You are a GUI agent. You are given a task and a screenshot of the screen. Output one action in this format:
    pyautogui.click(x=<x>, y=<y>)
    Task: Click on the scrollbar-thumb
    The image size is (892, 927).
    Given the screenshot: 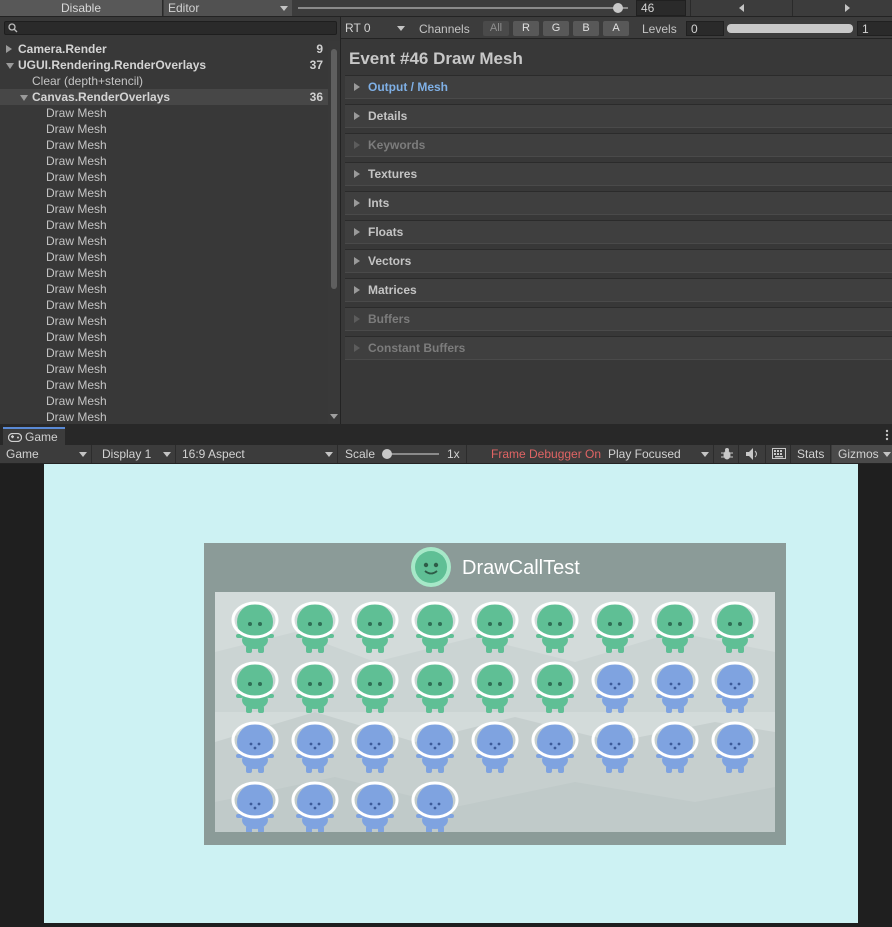 What is the action you would take?
    pyautogui.click(x=334, y=169)
    